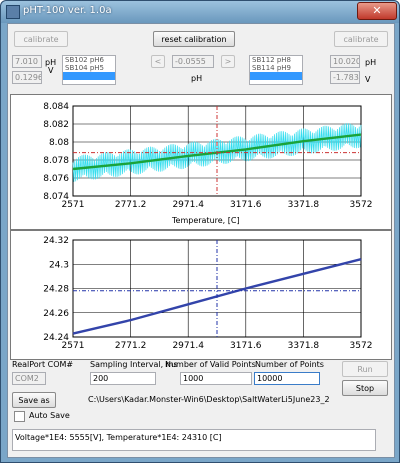  Describe the element at coordinates (158, 61) in the screenshot. I see `decrement-button: <` at that location.